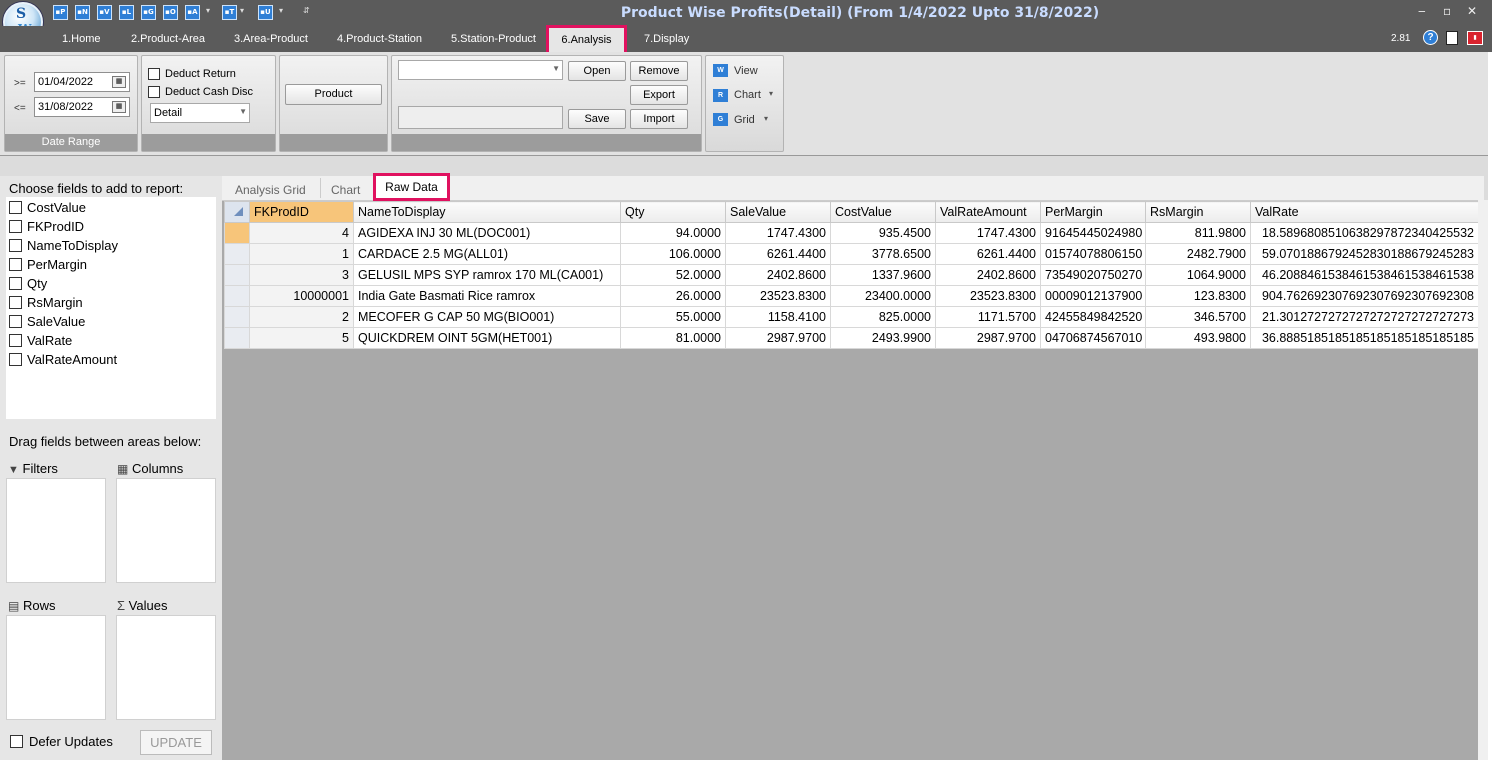  What do you see at coordinates (1472, 11) in the screenshot?
I see `close-icon: ✕` at bounding box center [1472, 11].